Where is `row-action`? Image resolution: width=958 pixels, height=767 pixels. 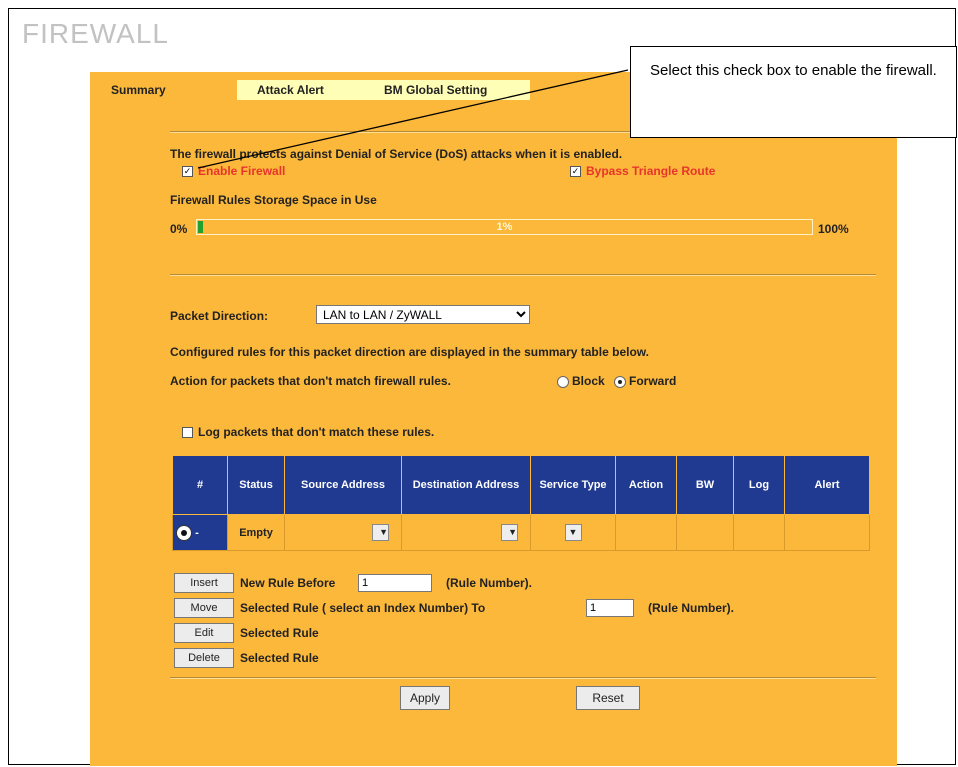
row-action is located at coordinates (646, 532).